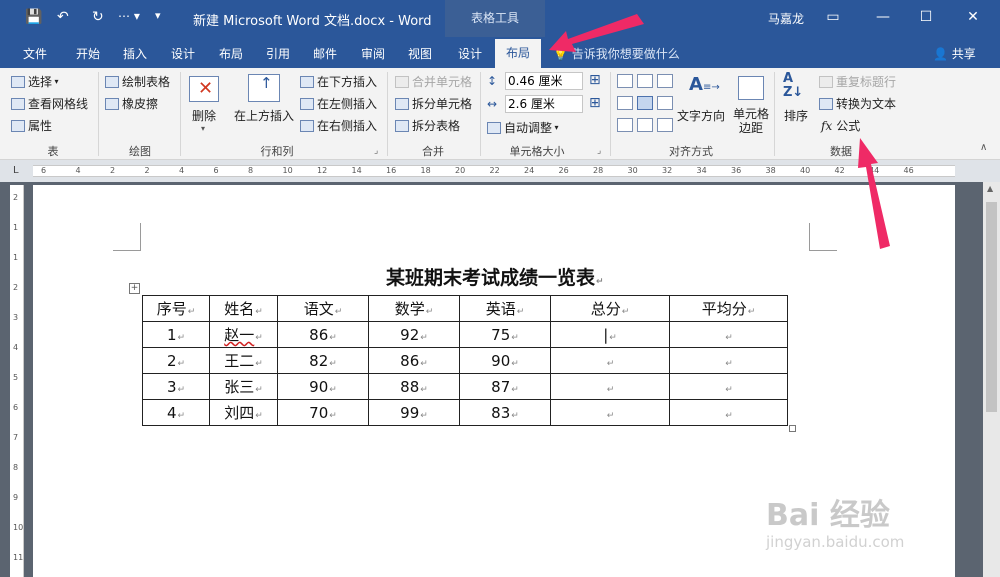 The image size is (1000, 577). I want to click on tab-references: 引用, so click(278, 53).